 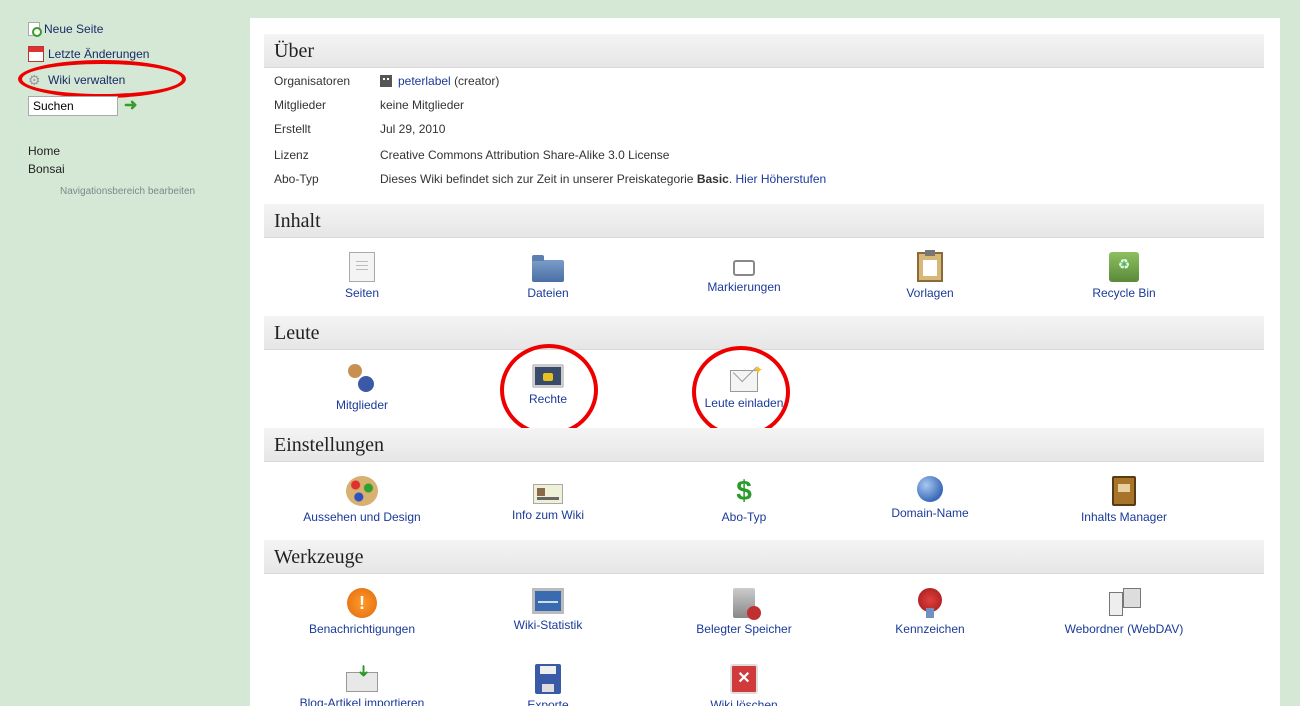 What do you see at coordinates (712, 179) in the screenshot?
I see `plan-name: Basic` at bounding box center [712, 179].